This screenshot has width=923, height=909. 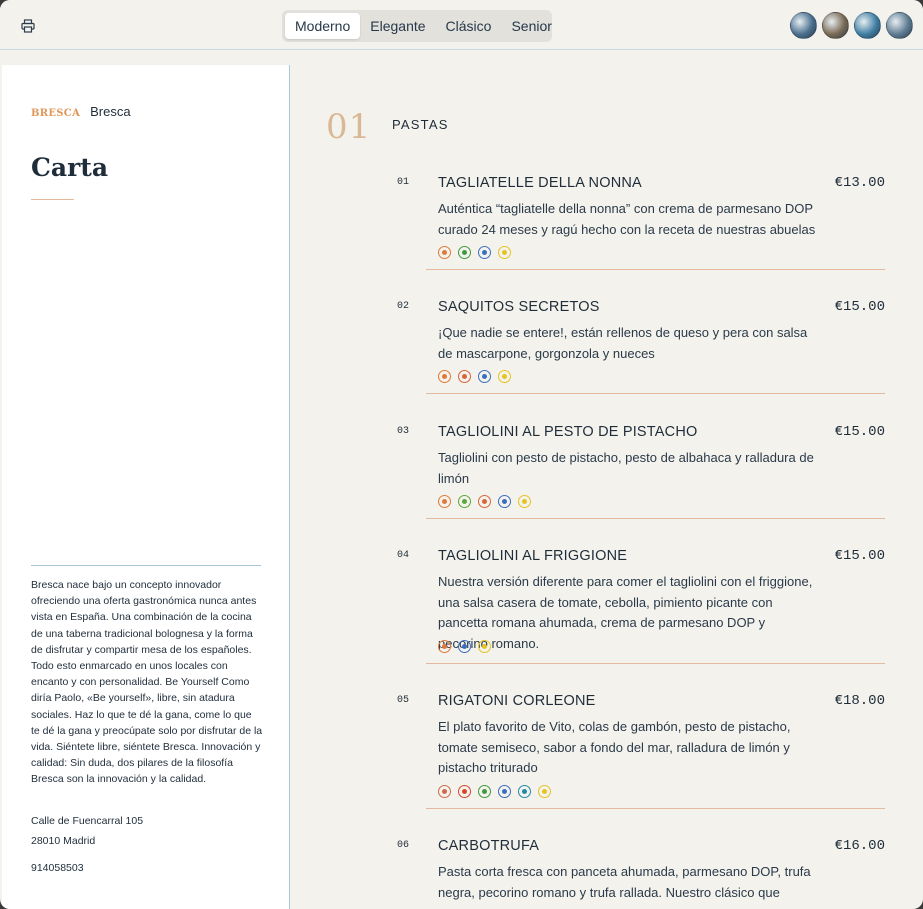 I want to click on printer-icon, so click(x=28, y=26).